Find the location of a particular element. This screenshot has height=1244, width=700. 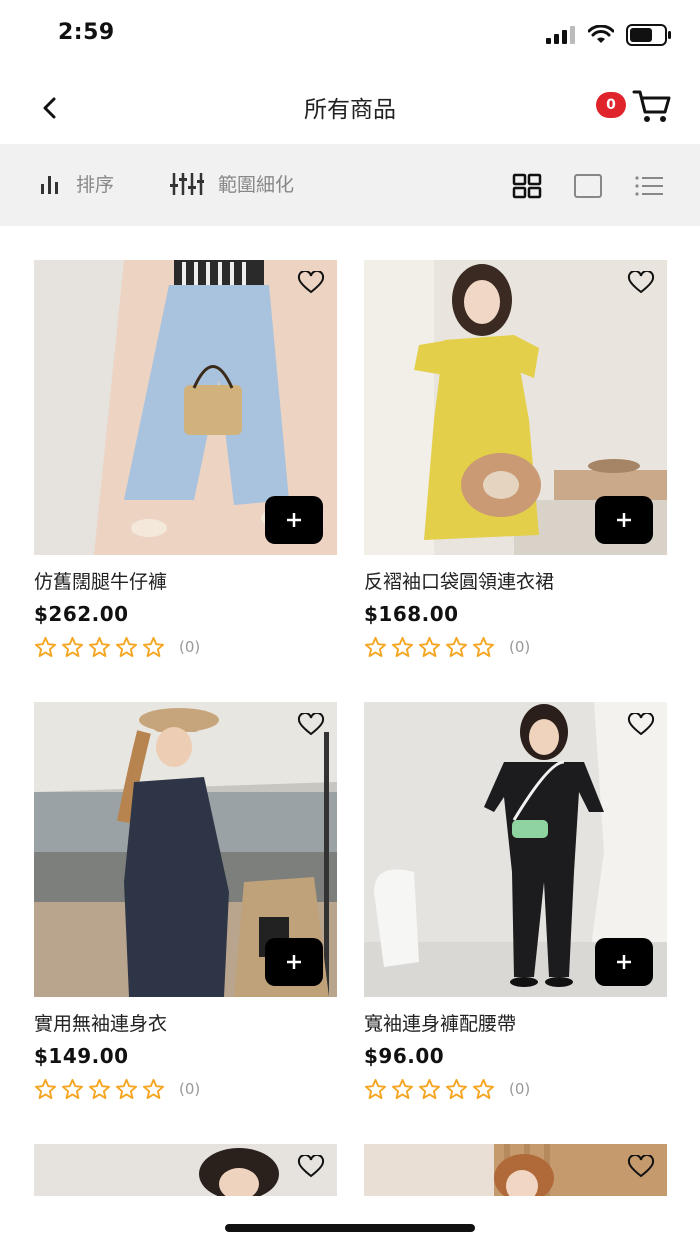

product-price: $96.00 is located at coordinates (404, 1056).